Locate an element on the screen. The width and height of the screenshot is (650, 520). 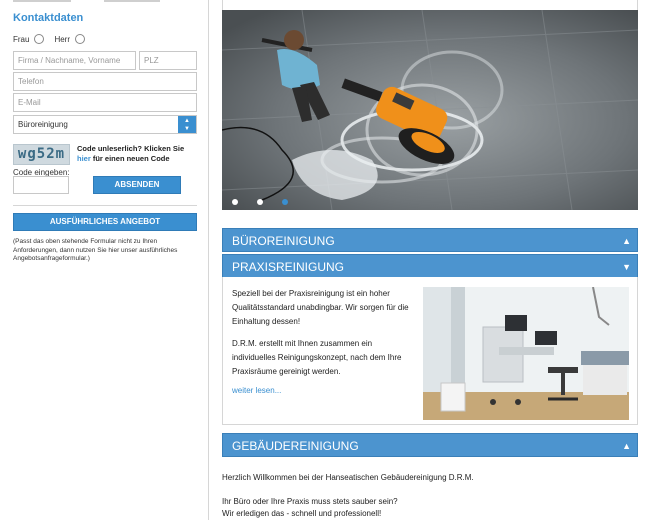
captcha-hint-text-2: für einen neuen Code is located at coordinates (130, 158).